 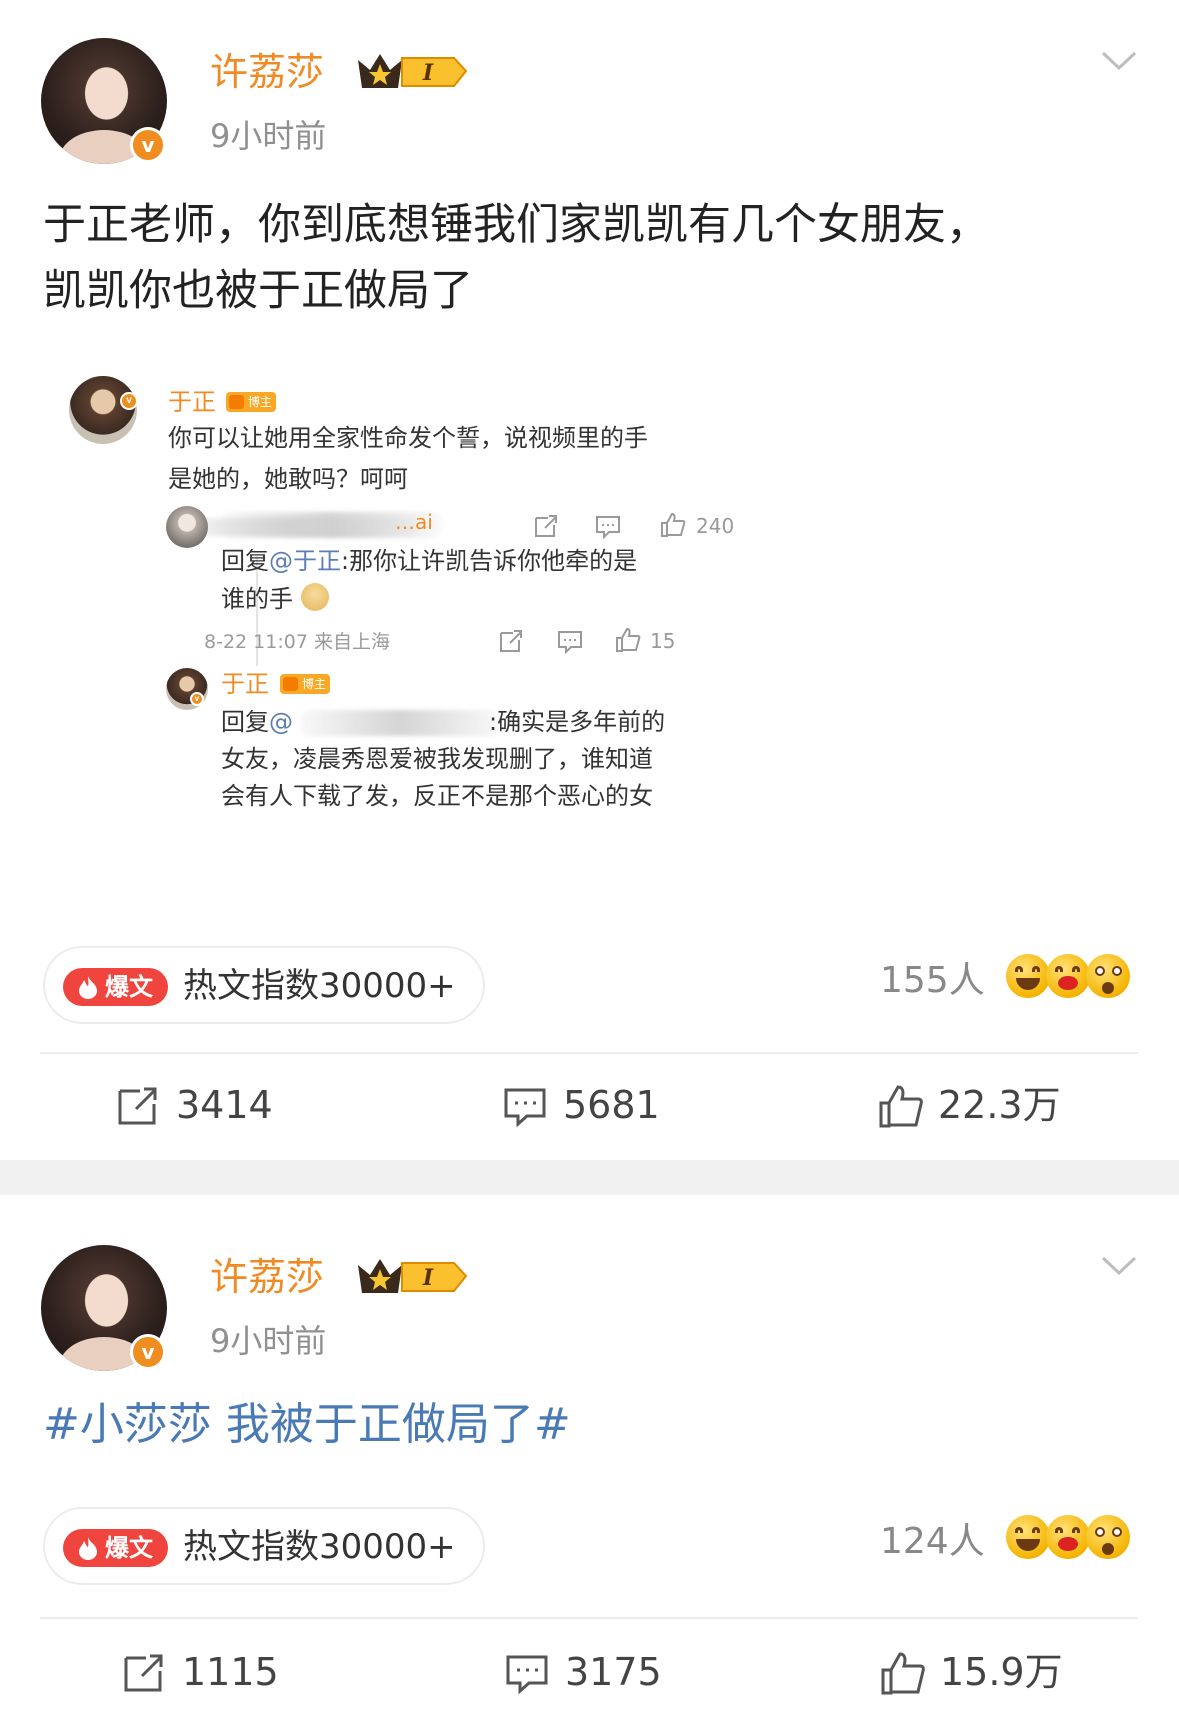 I want to click on comment-count: 3175, so click(x=613, y=1672).